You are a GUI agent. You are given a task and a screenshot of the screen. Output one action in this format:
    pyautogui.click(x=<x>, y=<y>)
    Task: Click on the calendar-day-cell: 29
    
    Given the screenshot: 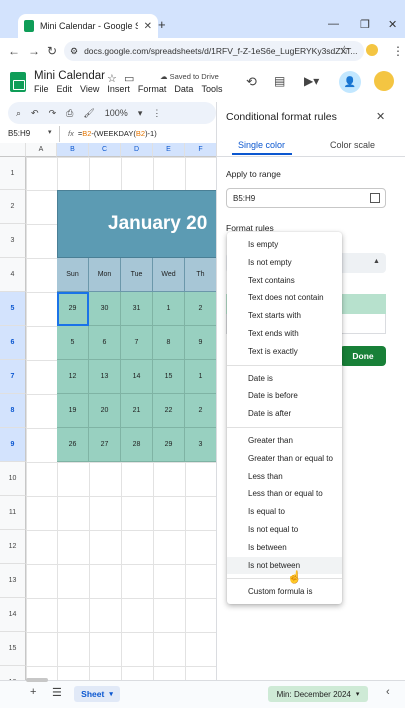 What is the action you would take?
    pyautogui.click(x=169, y=445)
    